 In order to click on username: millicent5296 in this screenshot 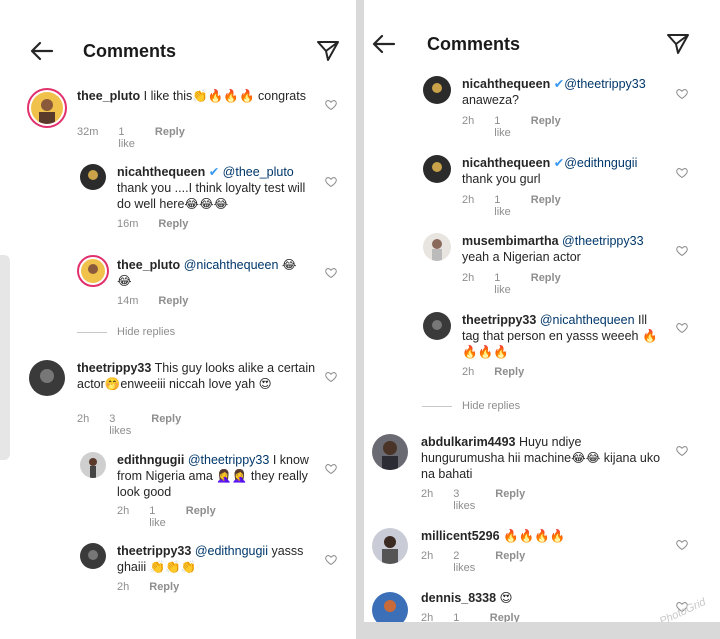, I will do `click(460, 536)`.